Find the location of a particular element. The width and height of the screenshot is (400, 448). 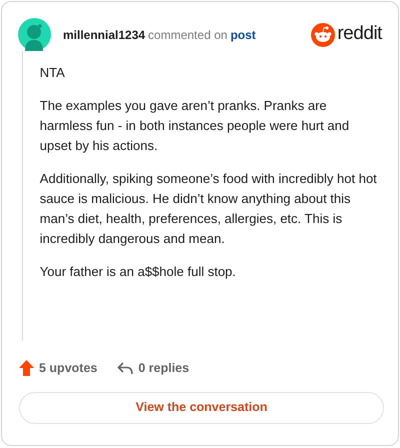

comment-paragraph: The examples you gave aren’t pranks. Pranks are harmless fun - in both instances people were hurt and upset by his actions. is located at coordinates (195, 126).